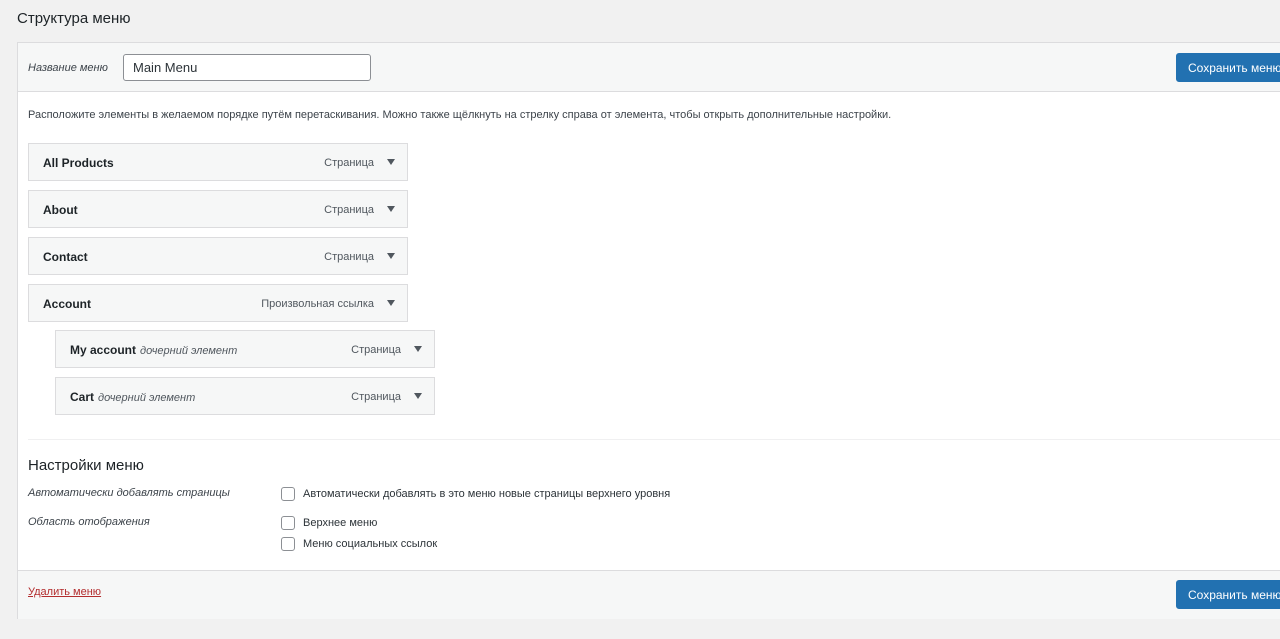  What do you see at coordinates (317, 304) in the screenshot?
I see `menu-item-type: Произвольная ссылка` at bounding box center [317, 304].